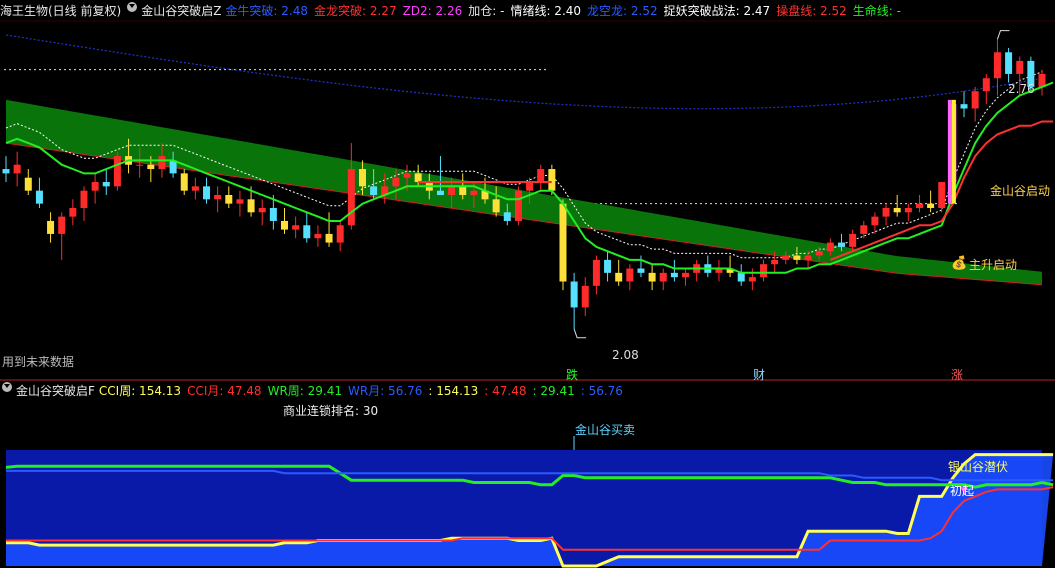 This screenshot has height=568, width=1055. I want to click on low-price-label: 2.08, so click(625, 355).